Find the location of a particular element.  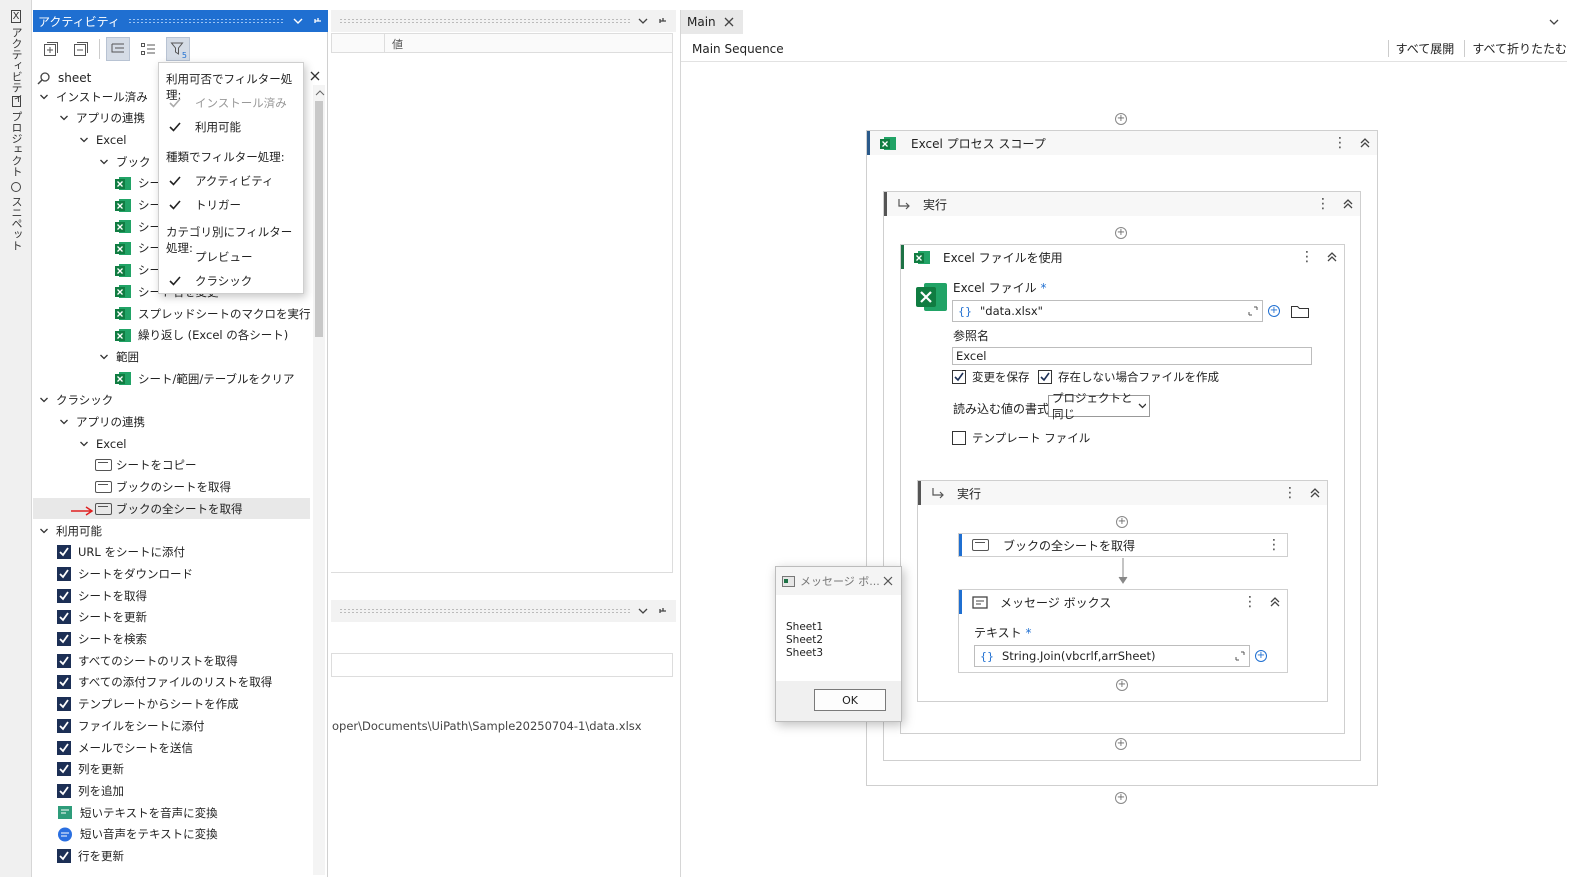

filter-trigger: トリガー is located at coordinates (204, 205).